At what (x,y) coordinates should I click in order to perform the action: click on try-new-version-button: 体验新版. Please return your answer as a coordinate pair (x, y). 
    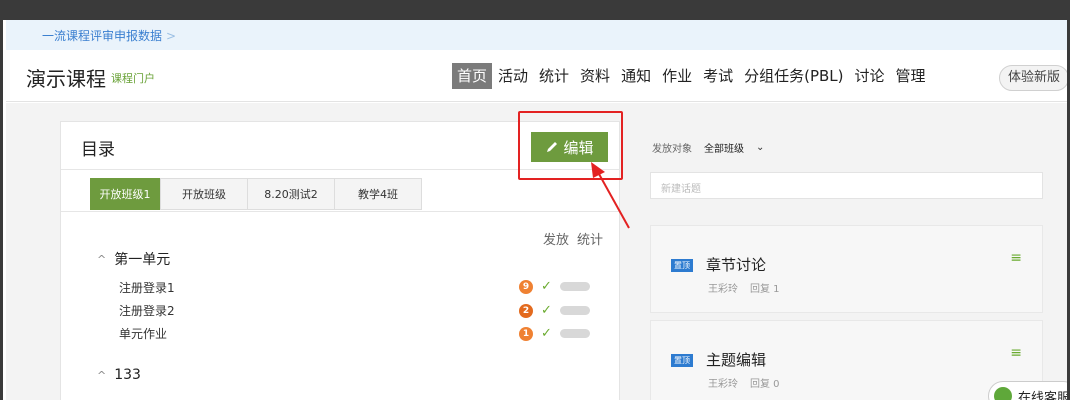
    Looking at the image, I should click on (1033, 78).